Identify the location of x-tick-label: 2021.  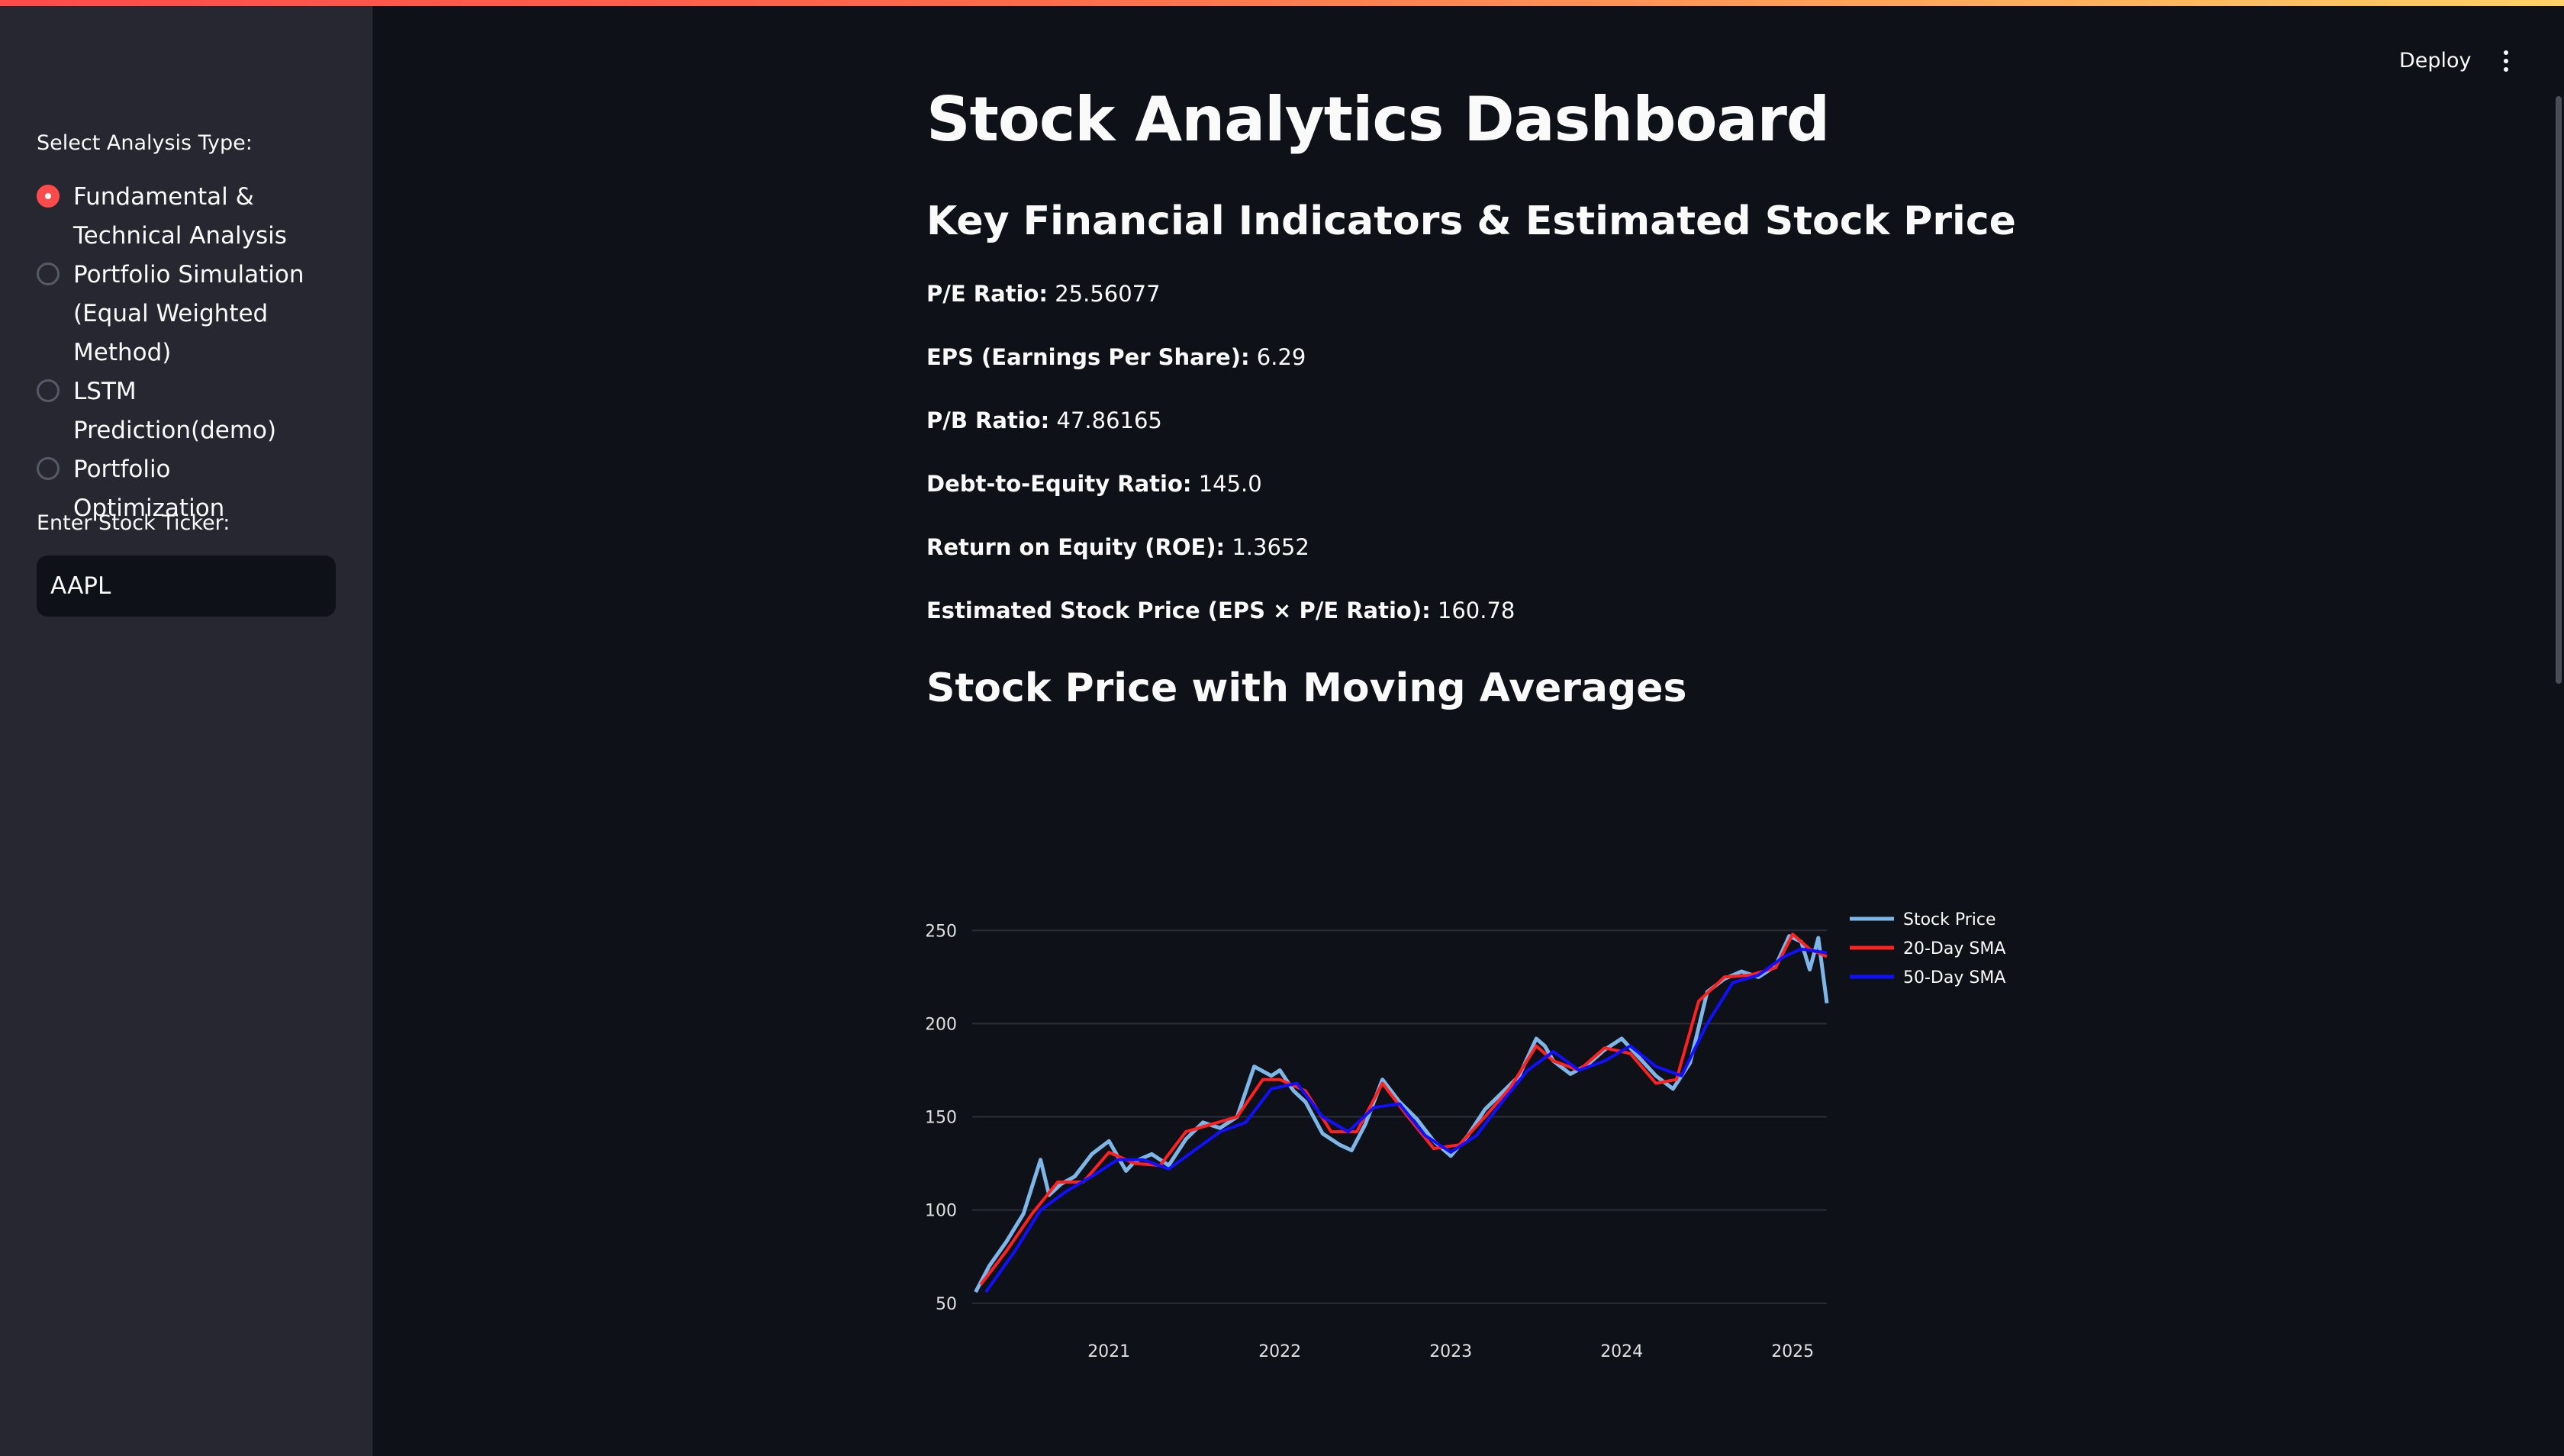
(1108, 1350).